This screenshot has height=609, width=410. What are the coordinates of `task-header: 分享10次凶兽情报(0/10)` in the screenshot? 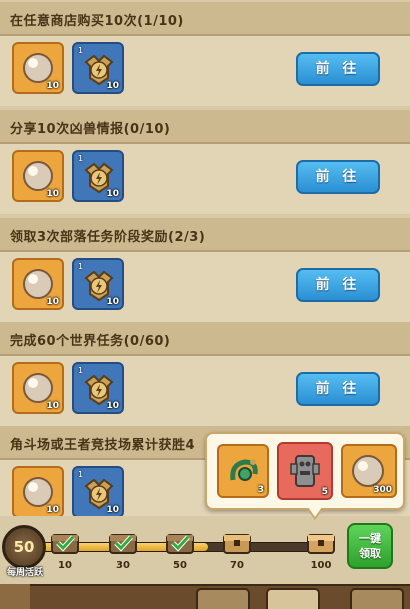 It's located at (205, 127).